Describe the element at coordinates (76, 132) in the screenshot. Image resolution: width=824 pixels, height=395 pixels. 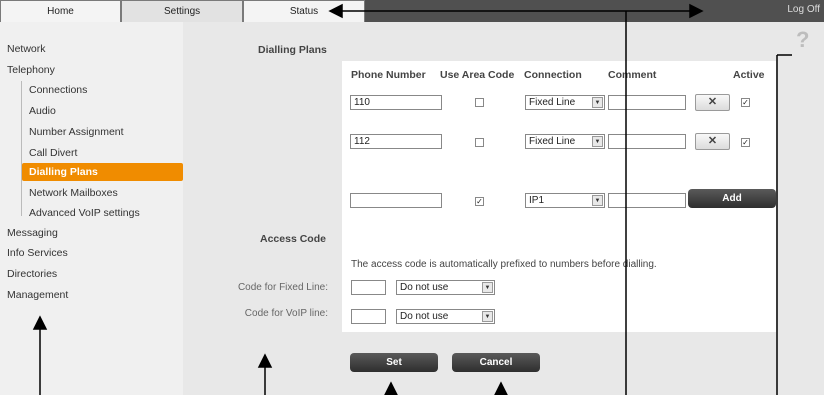
I see `sidebar-item-number-assignment: Number Assignment` at that location.